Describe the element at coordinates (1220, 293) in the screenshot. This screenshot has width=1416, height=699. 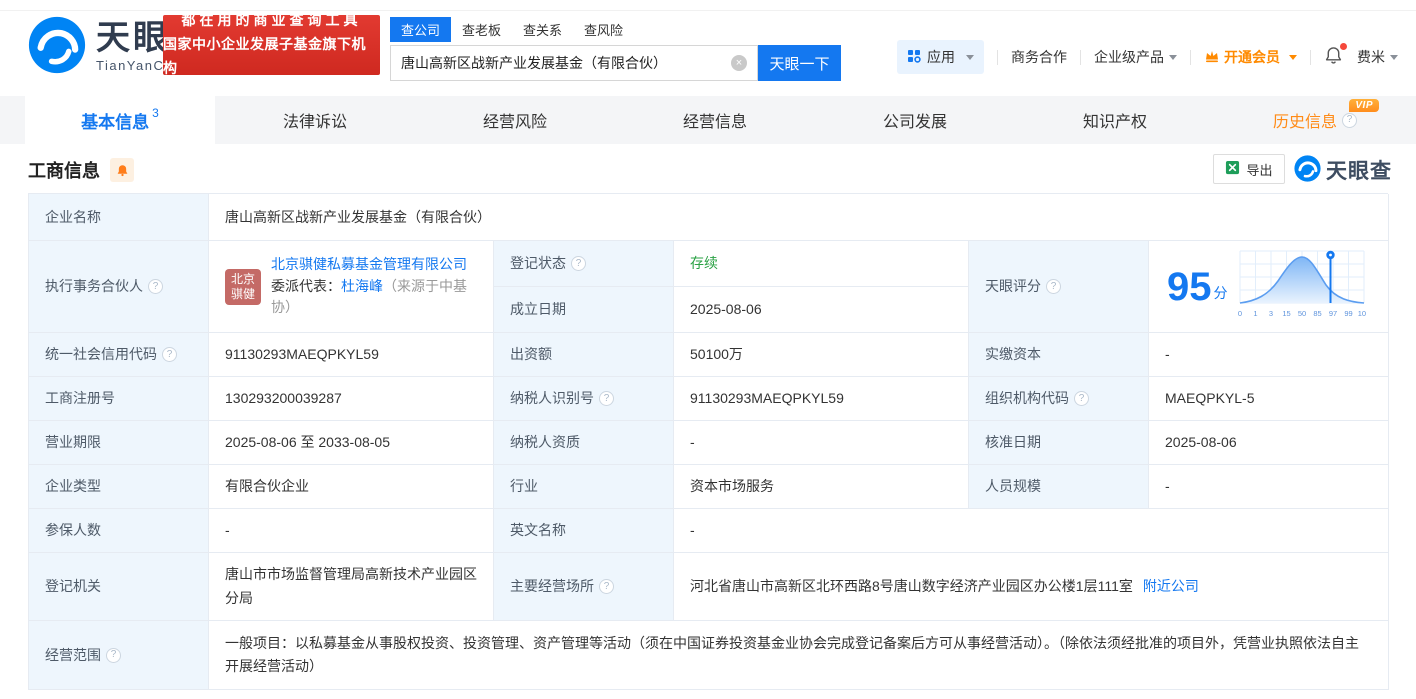
I see `score-unit: 分` at that location.